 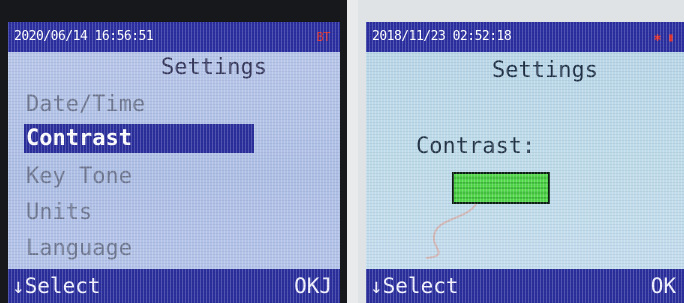 I want to click on ok-softkey: OK, so click(x=663, y=286).